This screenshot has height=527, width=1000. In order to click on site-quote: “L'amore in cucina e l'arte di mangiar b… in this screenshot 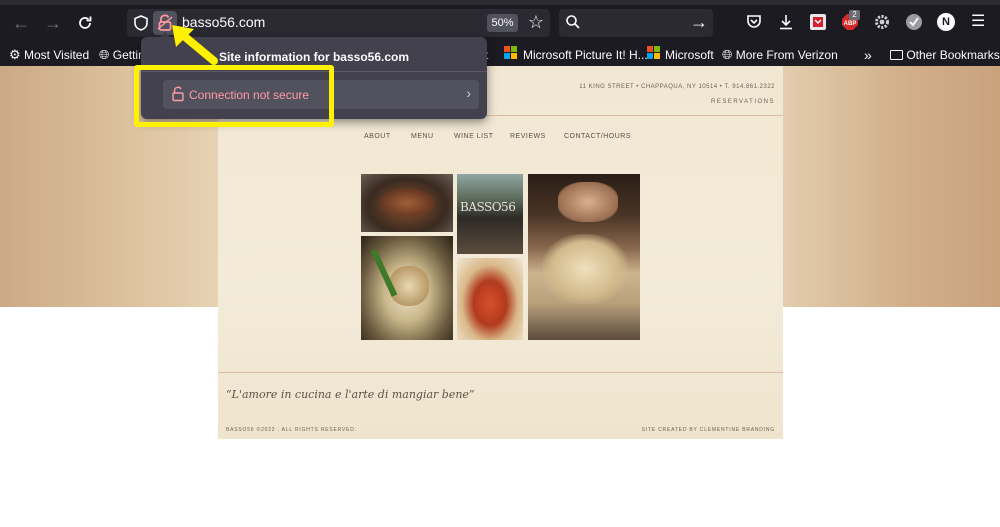, I will do `click(350, 394)`.